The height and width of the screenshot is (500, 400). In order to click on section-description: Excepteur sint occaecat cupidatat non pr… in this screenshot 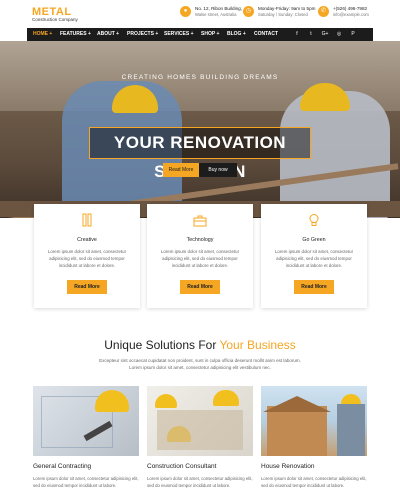, I will do `click(200, 364)`.